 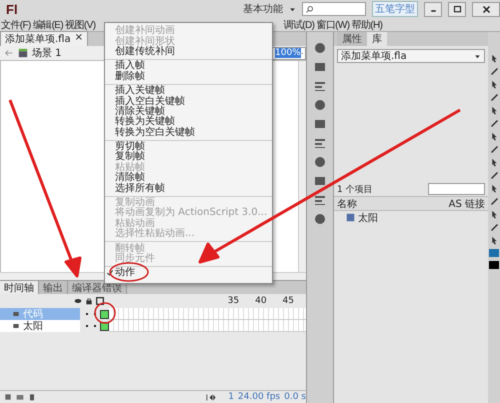 What do you see at coordinates (19, 287) in the screenshot?
I see `panel-tab: 时间轴` at bounding box center [19, 287].